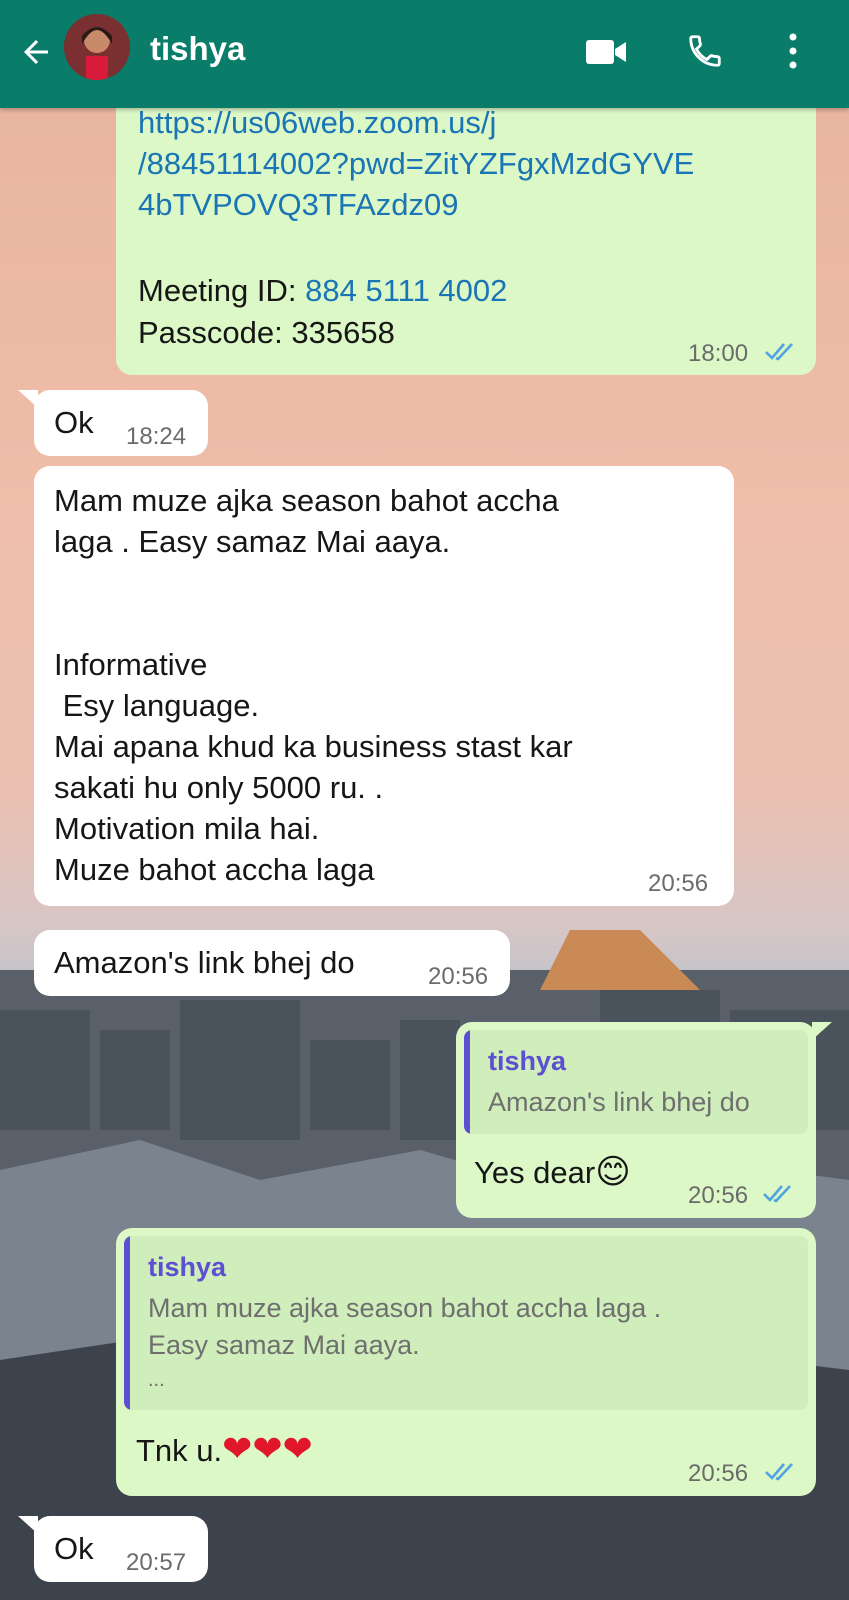 The width and height of the screenshot is (849, 1600). Describe the element at coordinates (535, 1172) in the screenshot. I see `message-text-content: Yes dear` at that location.